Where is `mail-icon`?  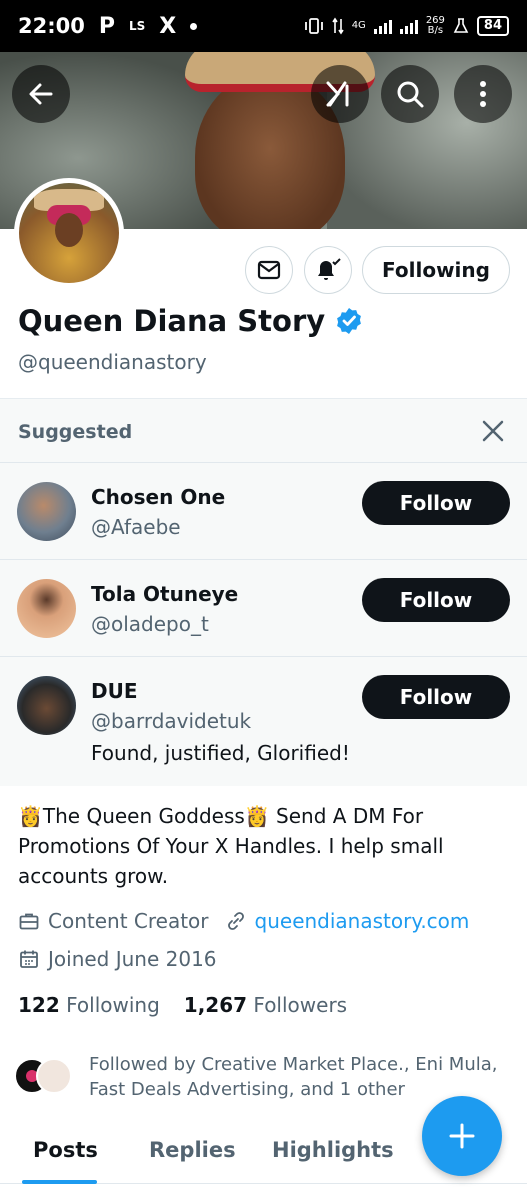
mail-icon is located at coordinates (269, 270).